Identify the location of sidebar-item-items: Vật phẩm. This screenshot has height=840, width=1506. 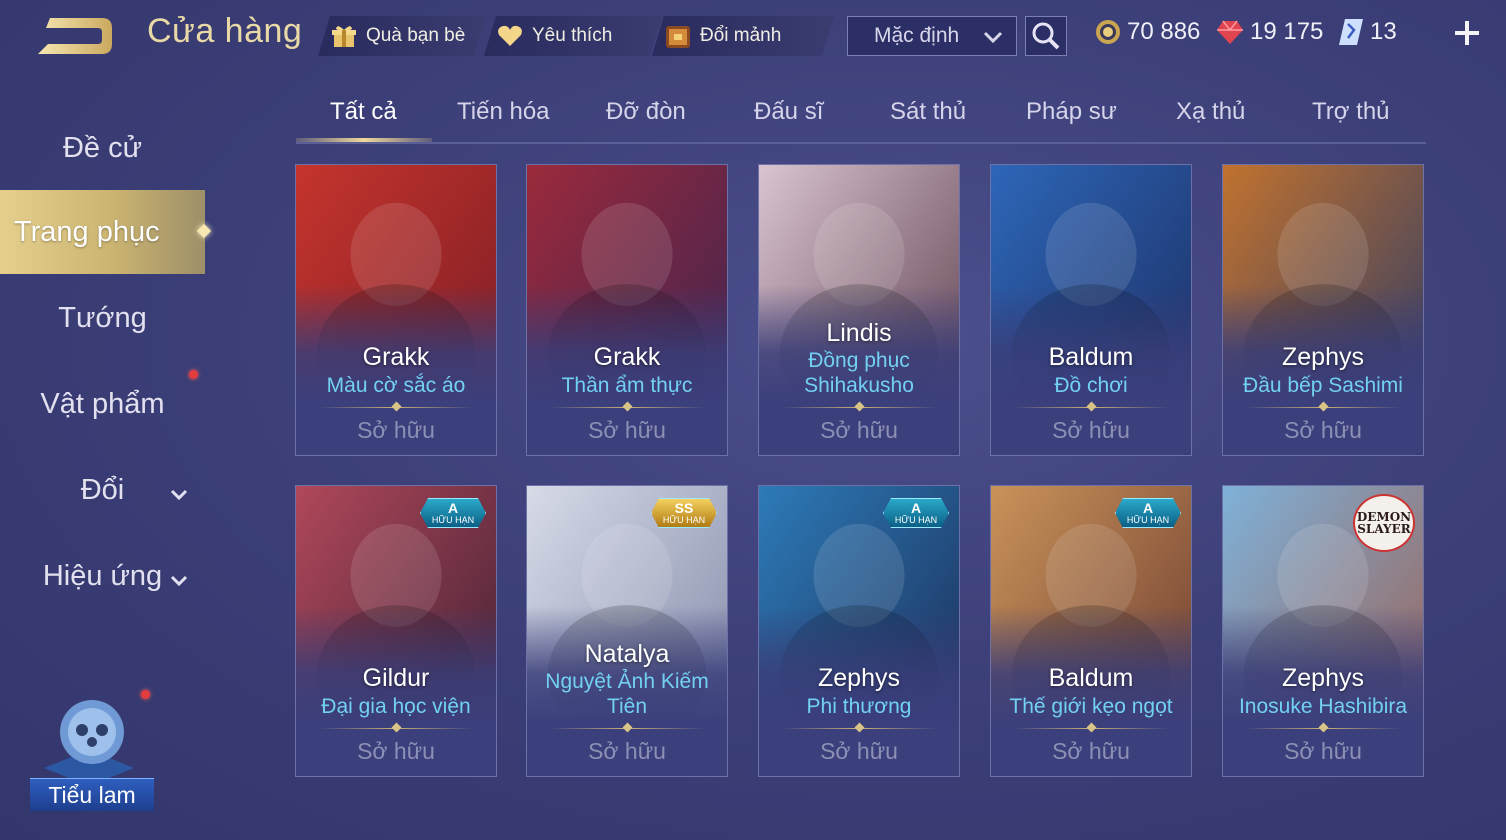
(102, 404).